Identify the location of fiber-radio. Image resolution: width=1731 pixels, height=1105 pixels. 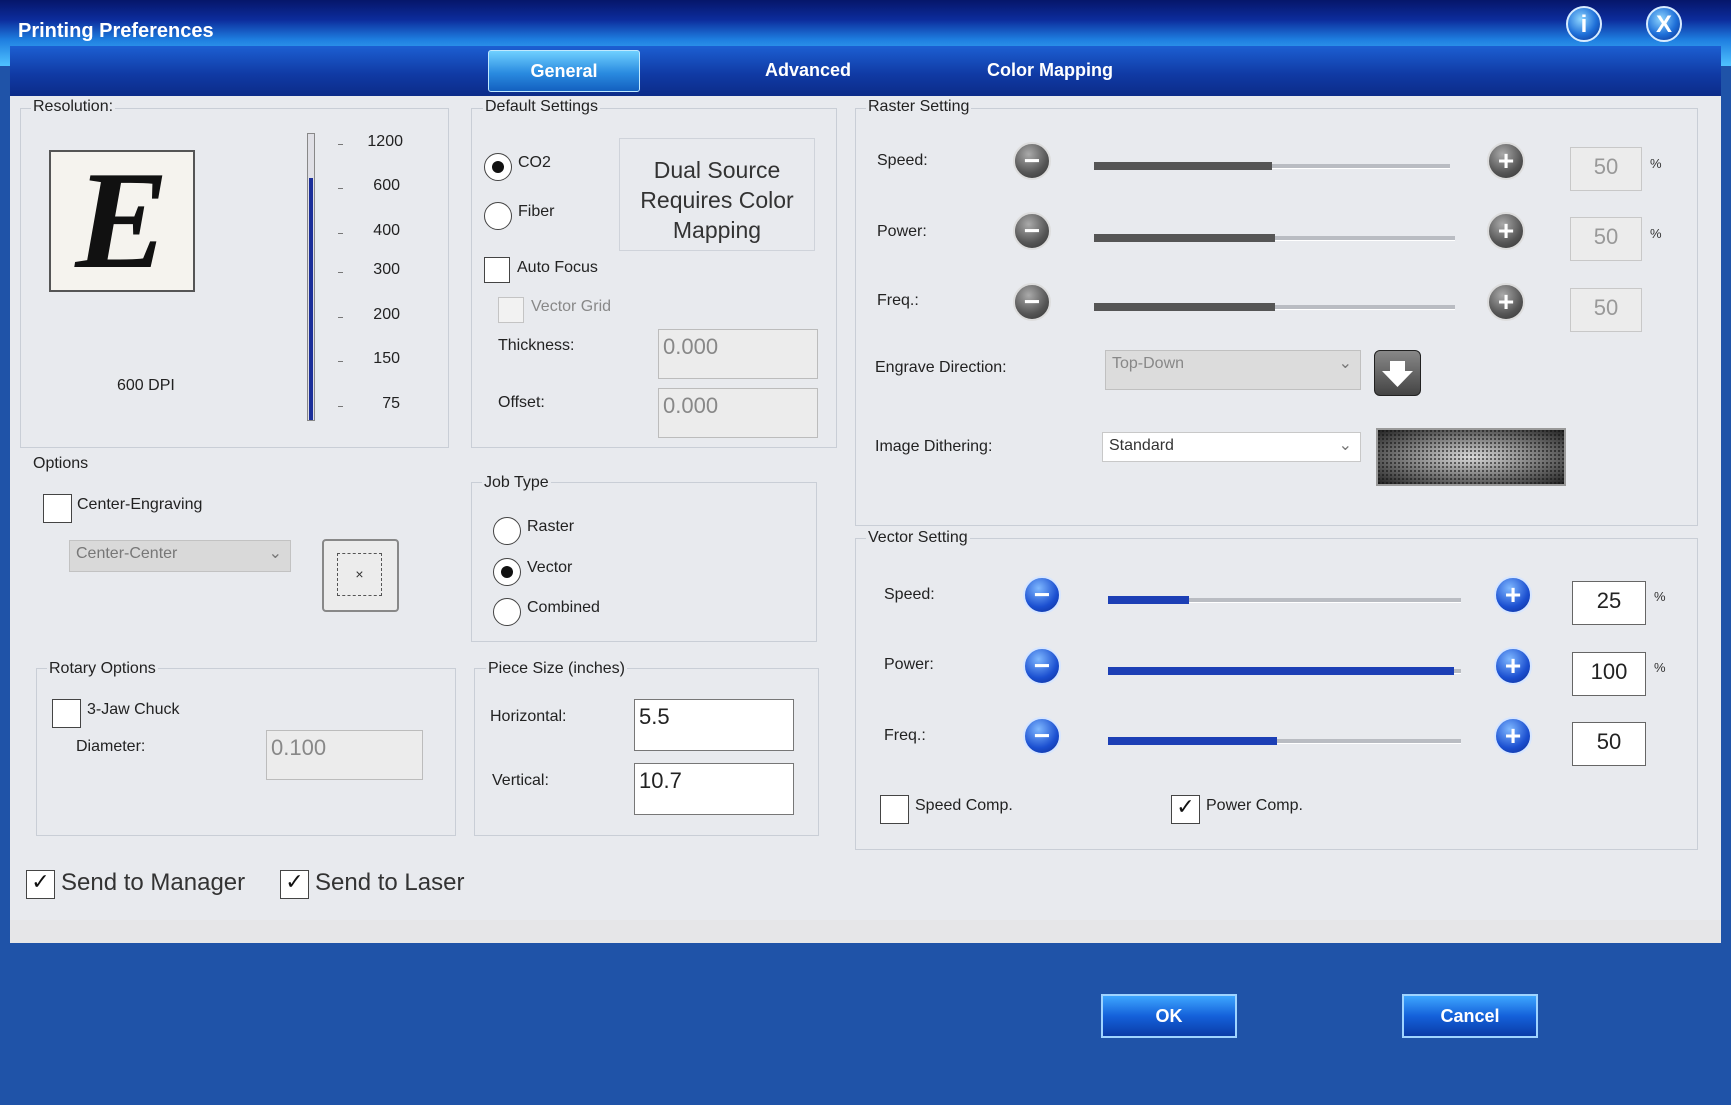
(498, 216).